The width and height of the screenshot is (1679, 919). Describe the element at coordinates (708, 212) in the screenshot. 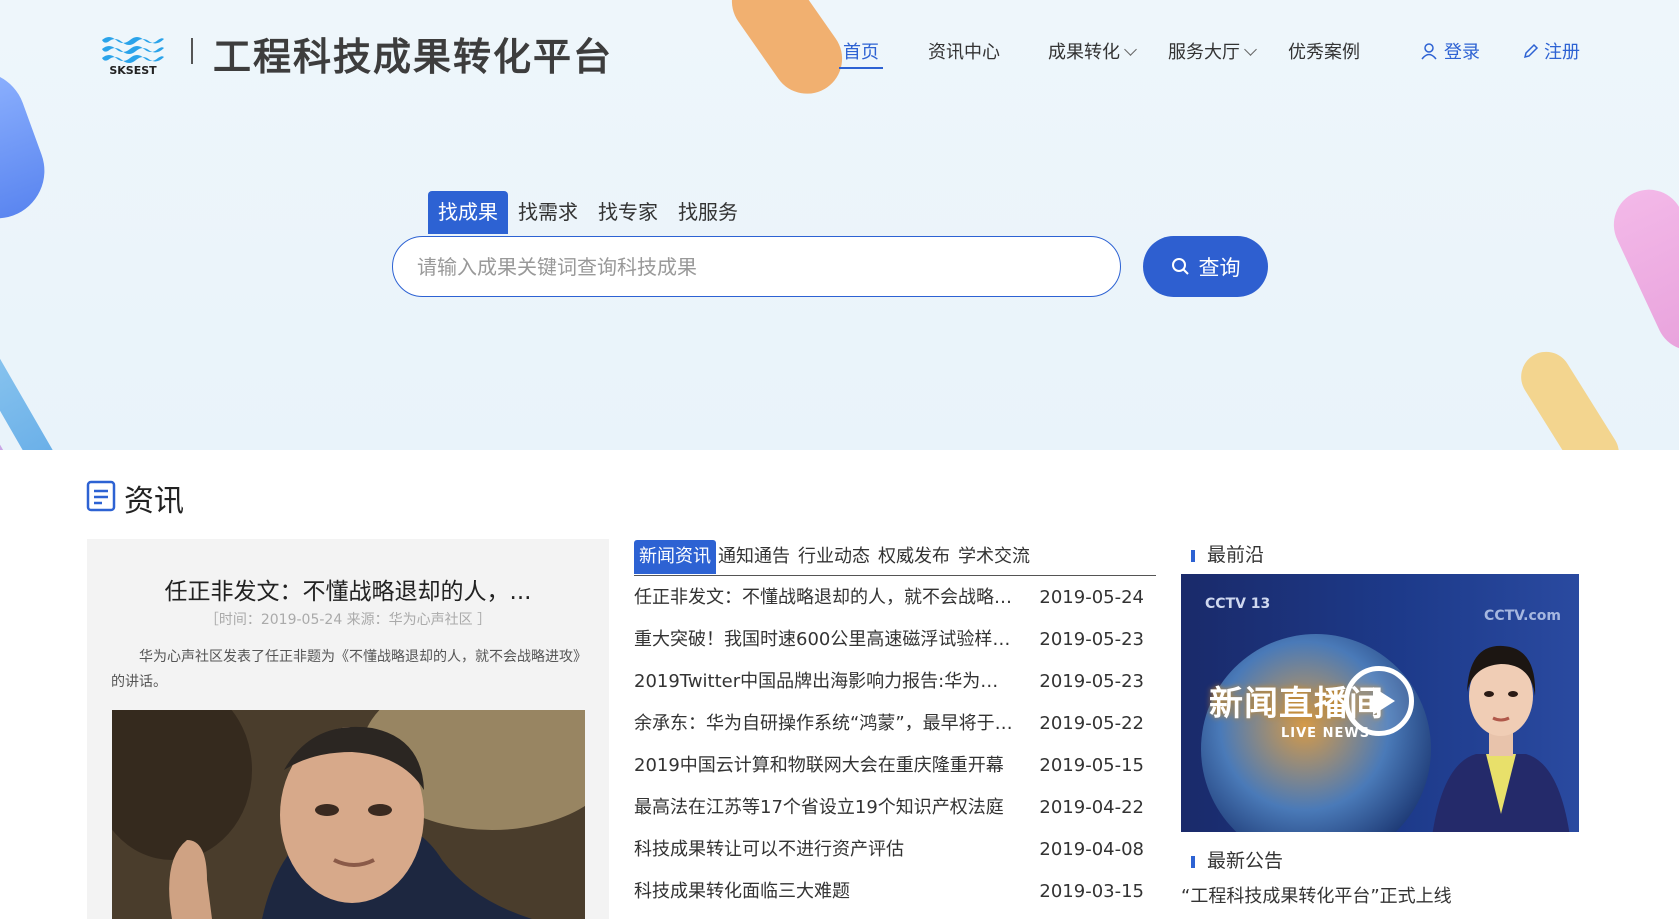

I see `tab-find-service: 找服务` at that location.